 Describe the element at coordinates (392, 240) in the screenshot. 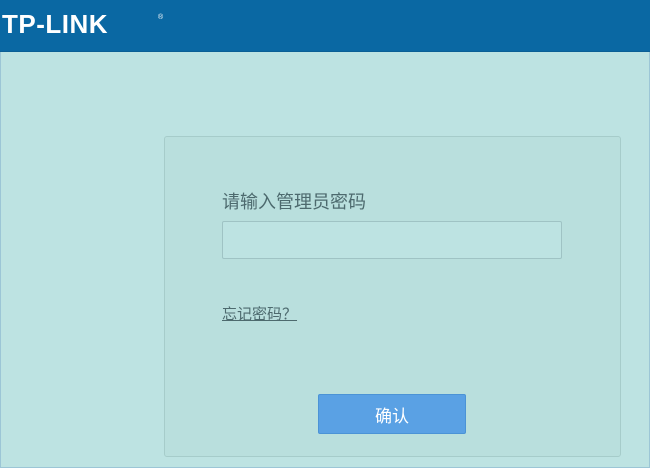

I see `admin-password-input` at that location.